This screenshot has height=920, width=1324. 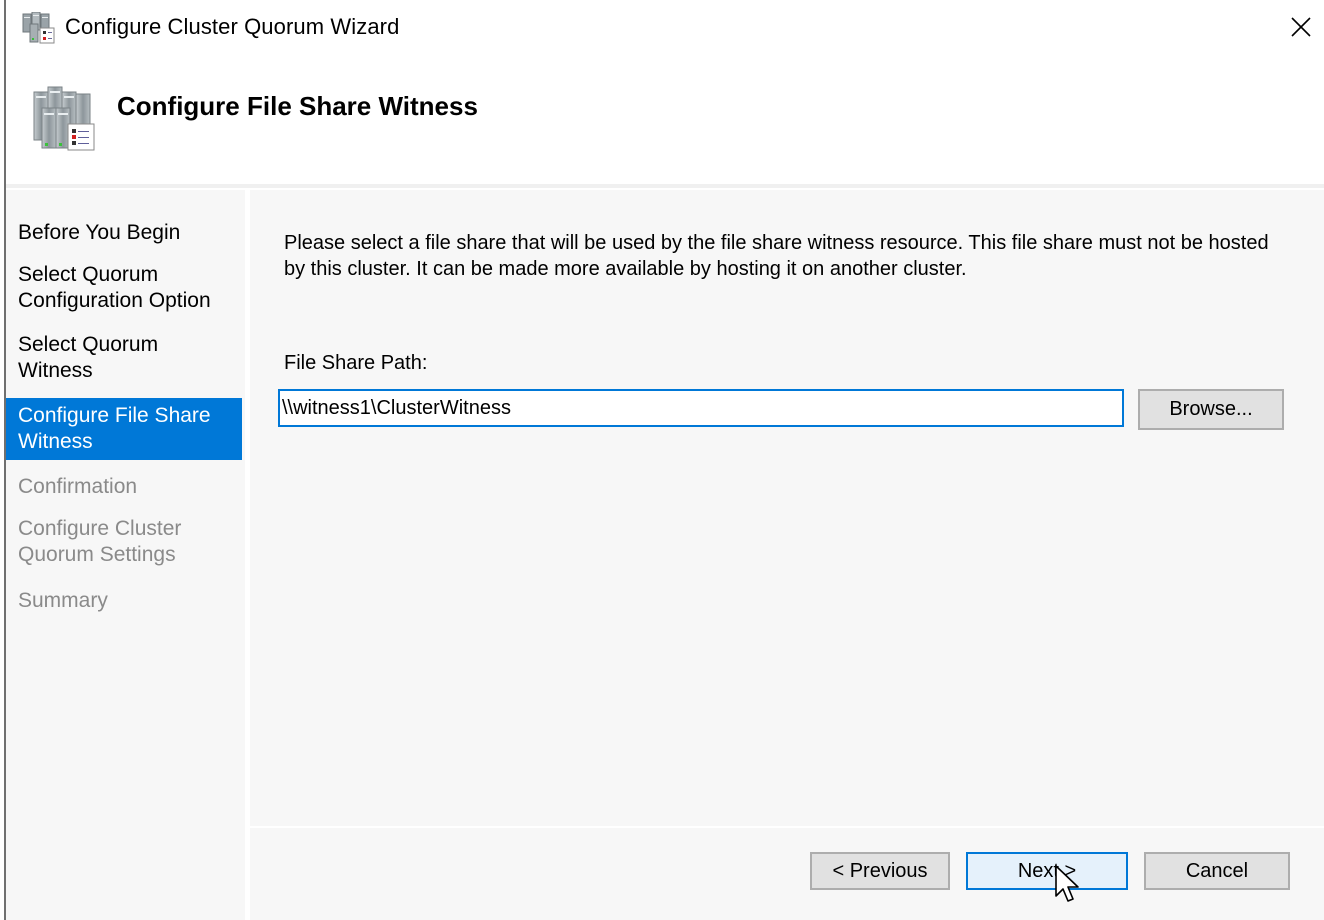 I want to click on window-title: Configure Cluster Quorum Wizard, so click(x=232, y=26).